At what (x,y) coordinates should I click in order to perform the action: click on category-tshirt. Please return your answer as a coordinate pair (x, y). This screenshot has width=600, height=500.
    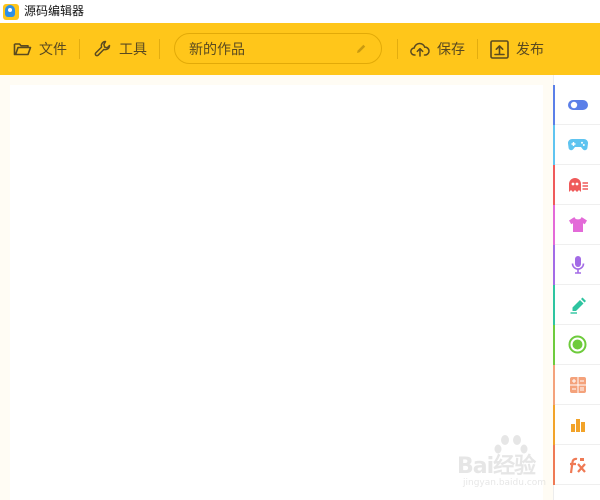
    Looking at the image, I should click on (576, 225).